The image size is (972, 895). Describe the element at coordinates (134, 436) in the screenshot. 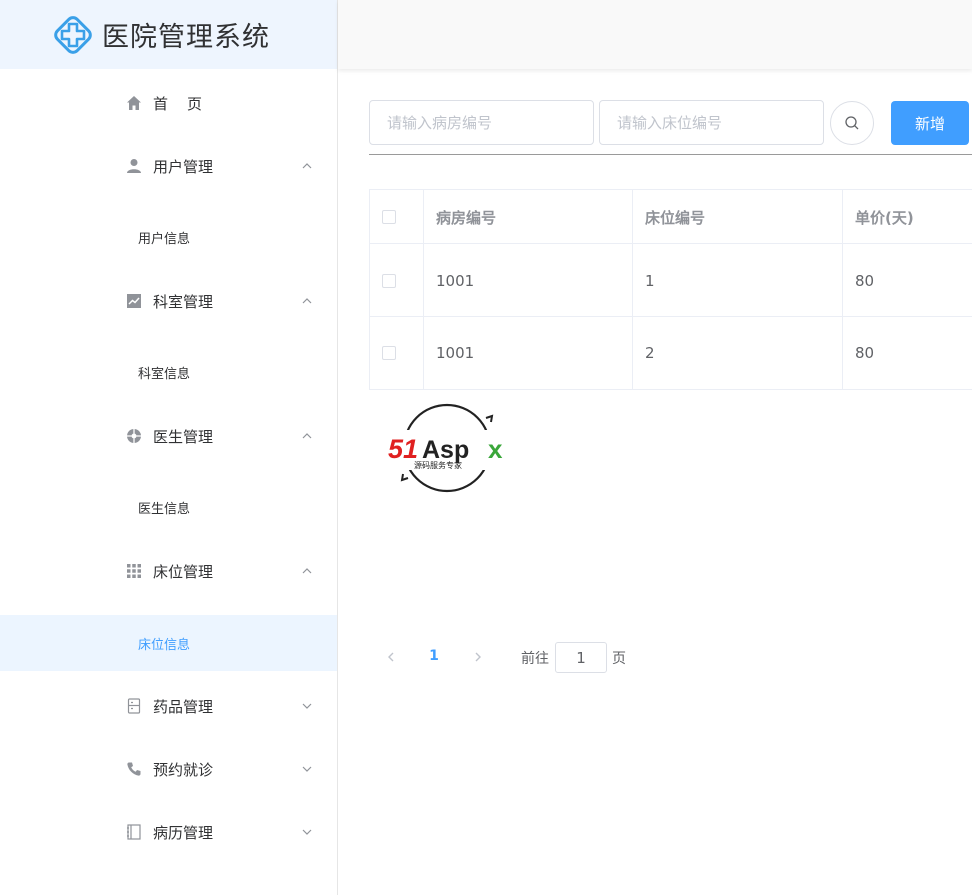

I see `doctor-icon` at that location.